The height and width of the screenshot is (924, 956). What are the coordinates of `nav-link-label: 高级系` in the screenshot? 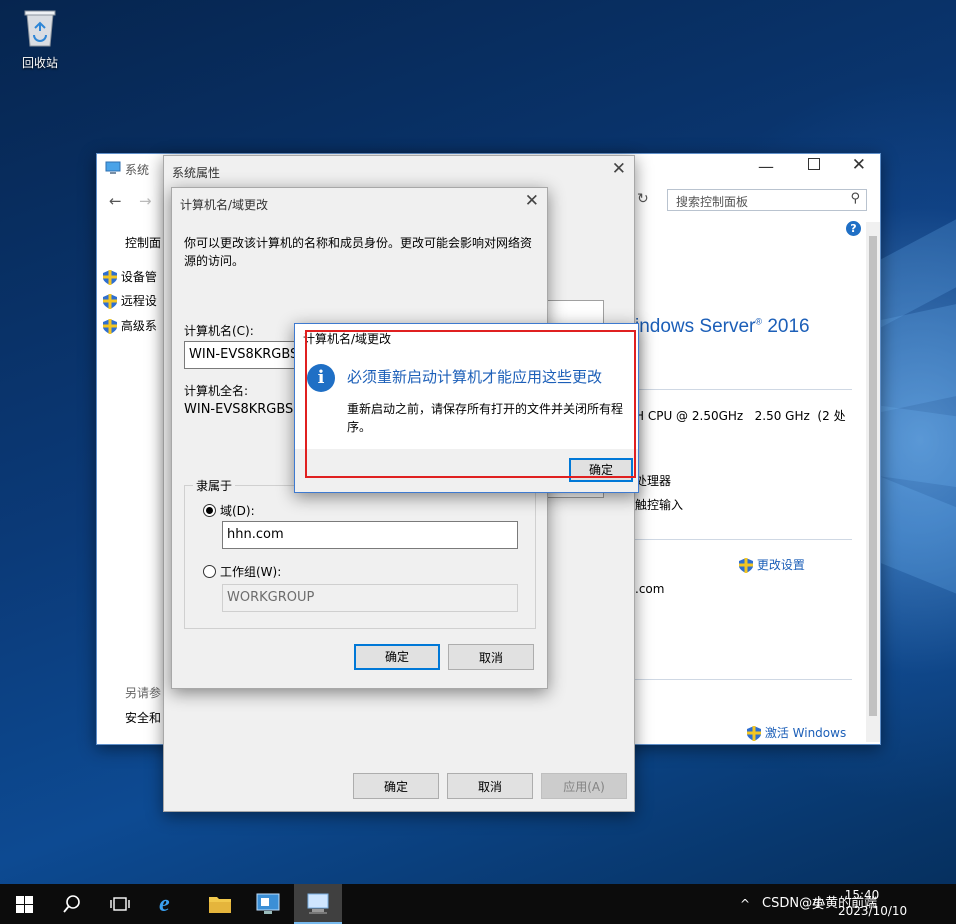 It's located at (138, 326).